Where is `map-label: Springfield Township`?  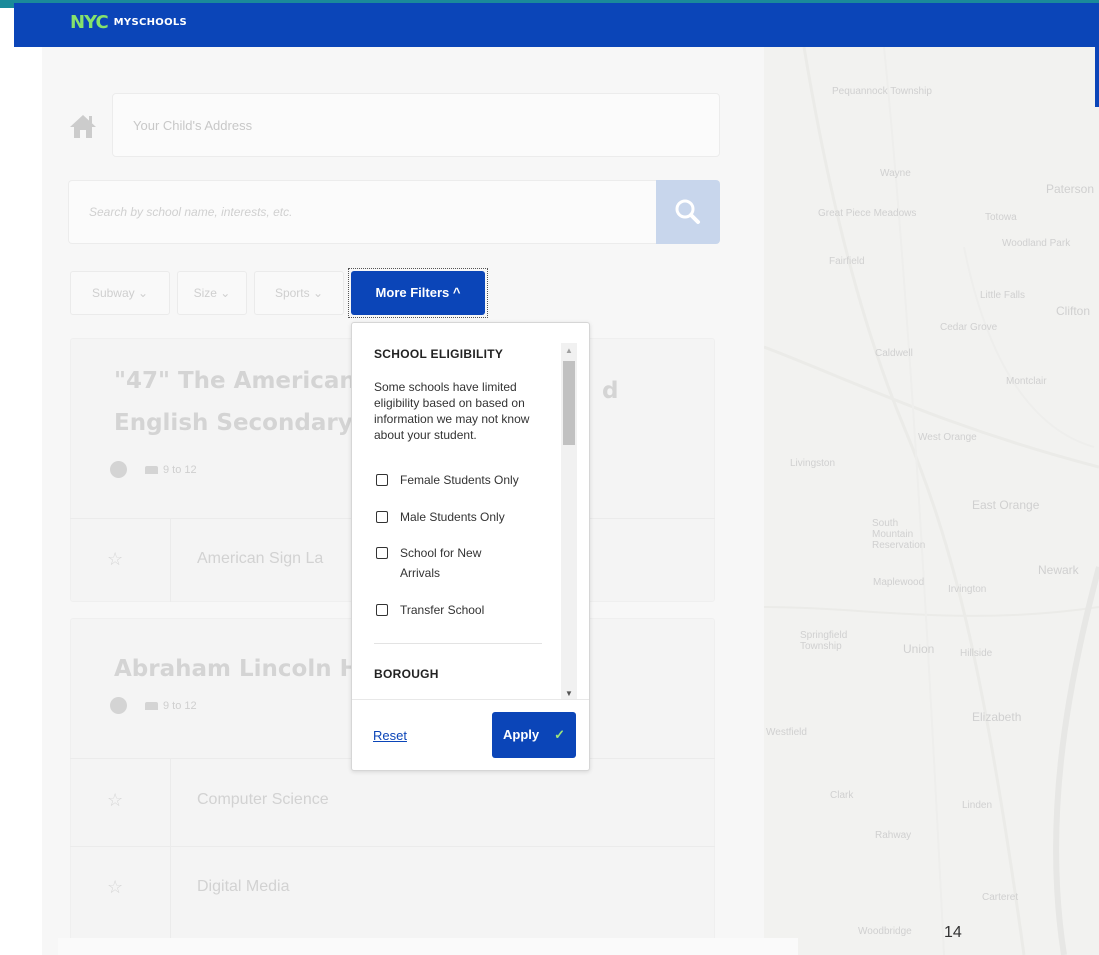 map-label: Springfield Township is located at coordinates (824, 641).